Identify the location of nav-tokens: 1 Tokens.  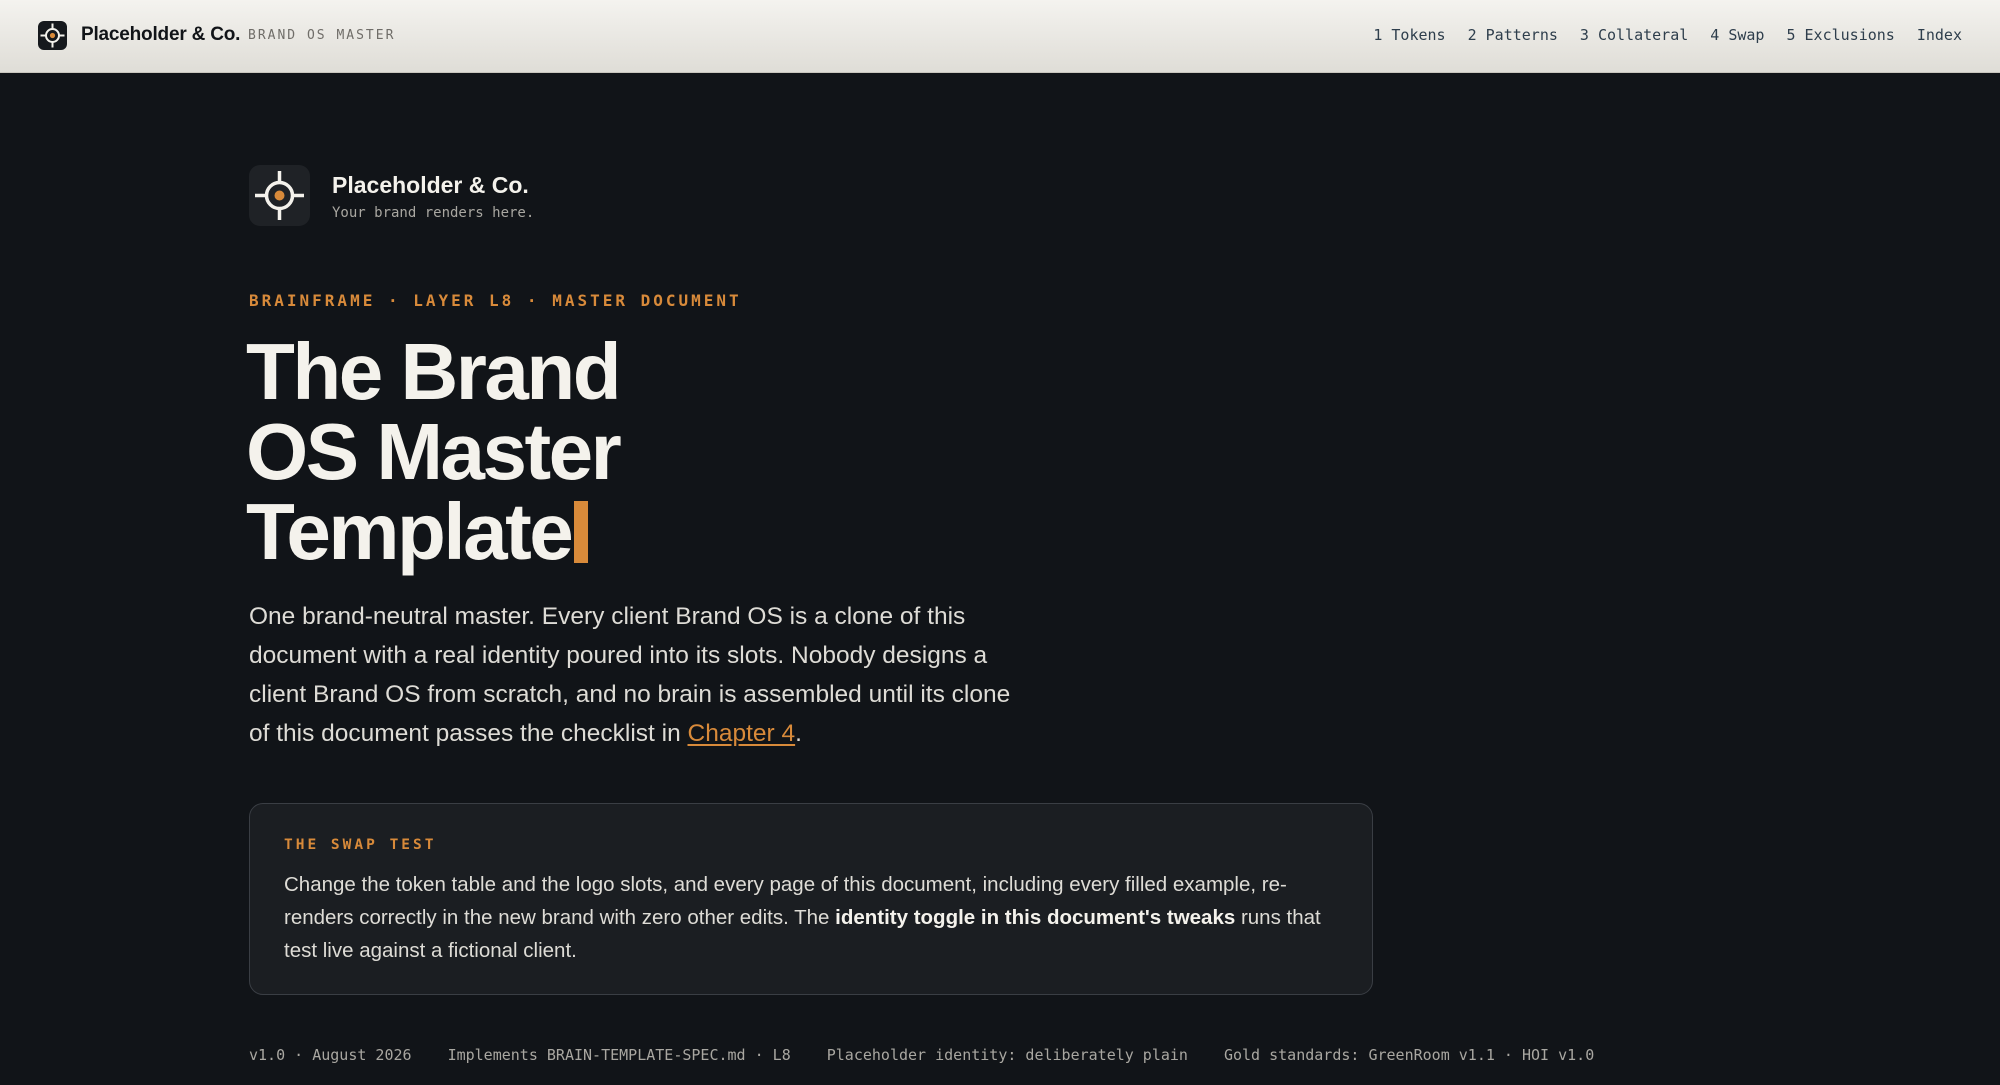
(1409, 35).